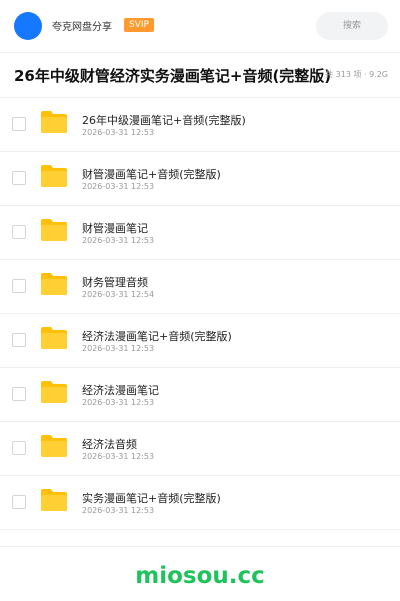 The width and height of the screenshot is (400, 601). Describe the element at coordinates (115, 228) in the screenshot. I see `file-name: 财管漫画笔记` at that location.